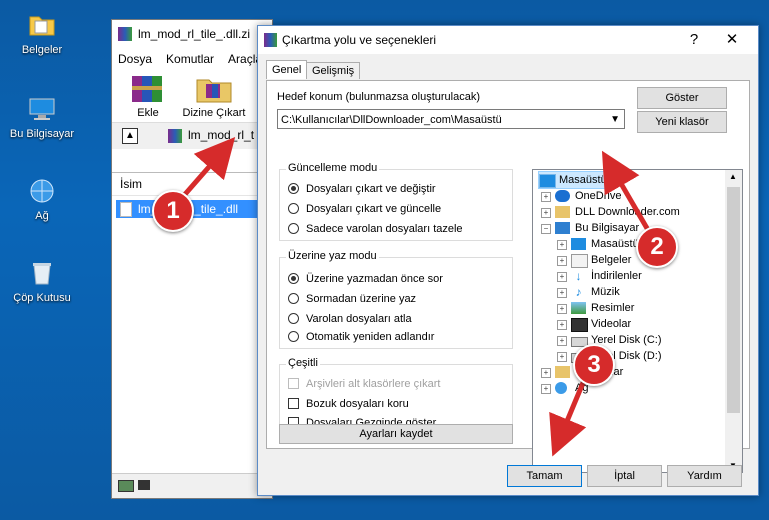  I want to click on videos-icon, so click(579, 325).